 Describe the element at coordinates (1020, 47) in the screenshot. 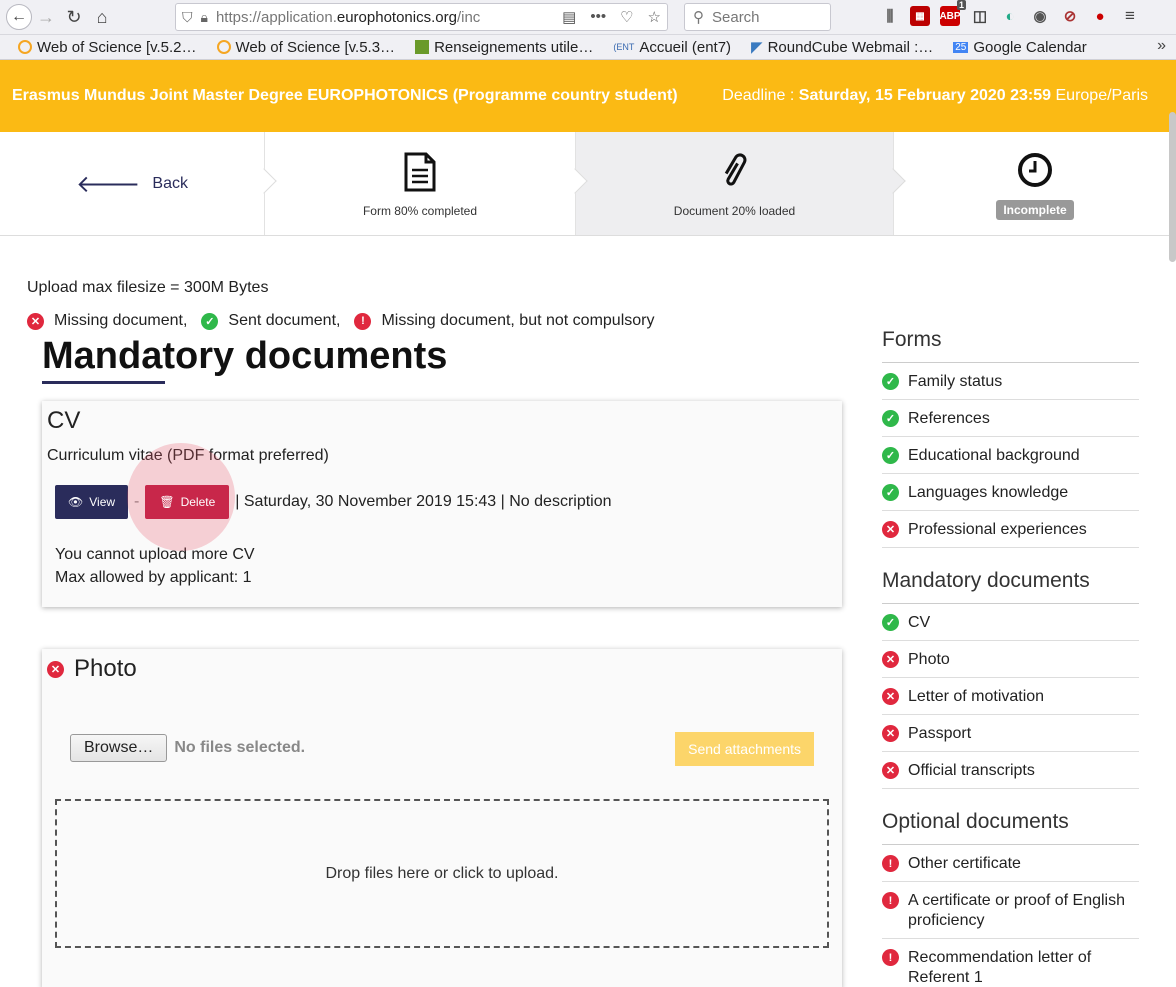

I see `bookmark-item: 25 Google Calendar` at that location.